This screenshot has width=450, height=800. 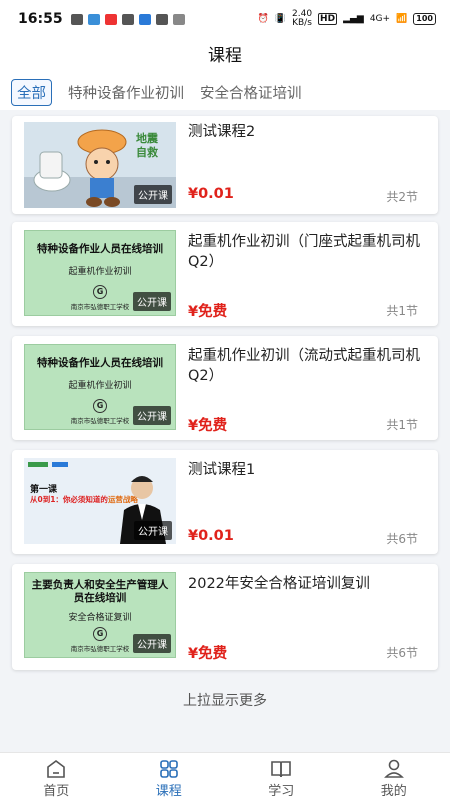 I want to click on nav-learning: 学习, so click(x=281, y=776).